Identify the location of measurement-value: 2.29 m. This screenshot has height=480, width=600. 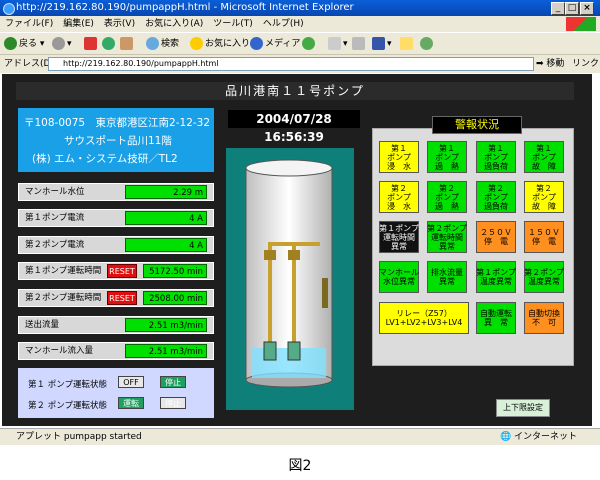
(166, 192).